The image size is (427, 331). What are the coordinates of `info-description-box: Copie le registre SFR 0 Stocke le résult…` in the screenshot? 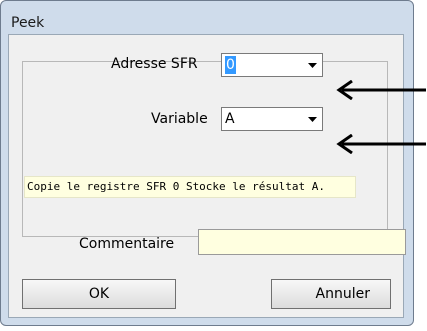 It's located at (190, 187).